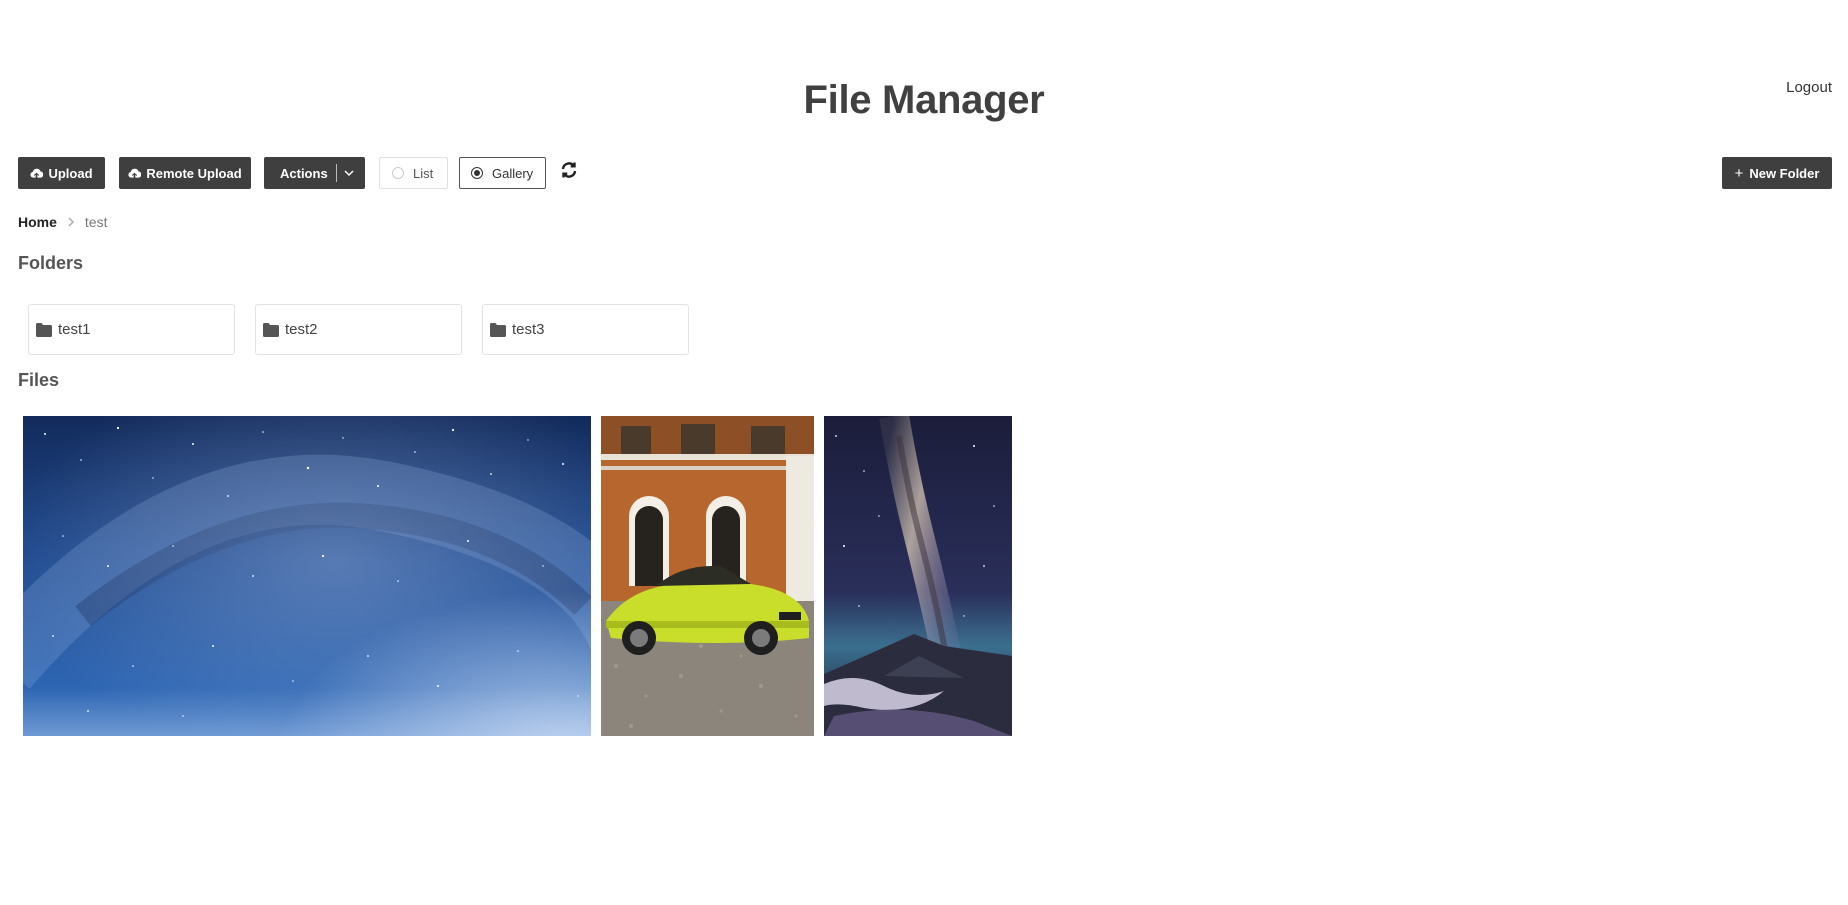 The image size is (1848, 905). Describe the element at coordinates (1809, 87) in the screenshot. I see `logout-link: Logout` at that location.